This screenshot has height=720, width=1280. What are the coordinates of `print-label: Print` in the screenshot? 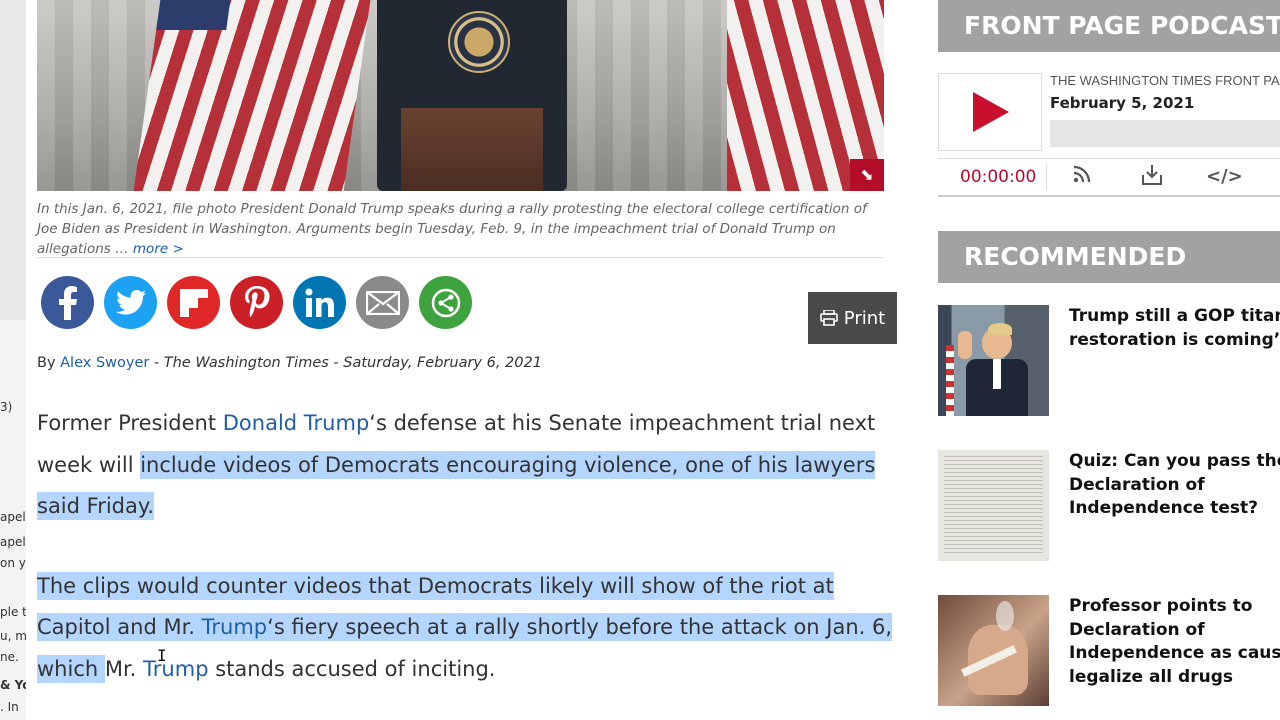 It's located at (864, 318).